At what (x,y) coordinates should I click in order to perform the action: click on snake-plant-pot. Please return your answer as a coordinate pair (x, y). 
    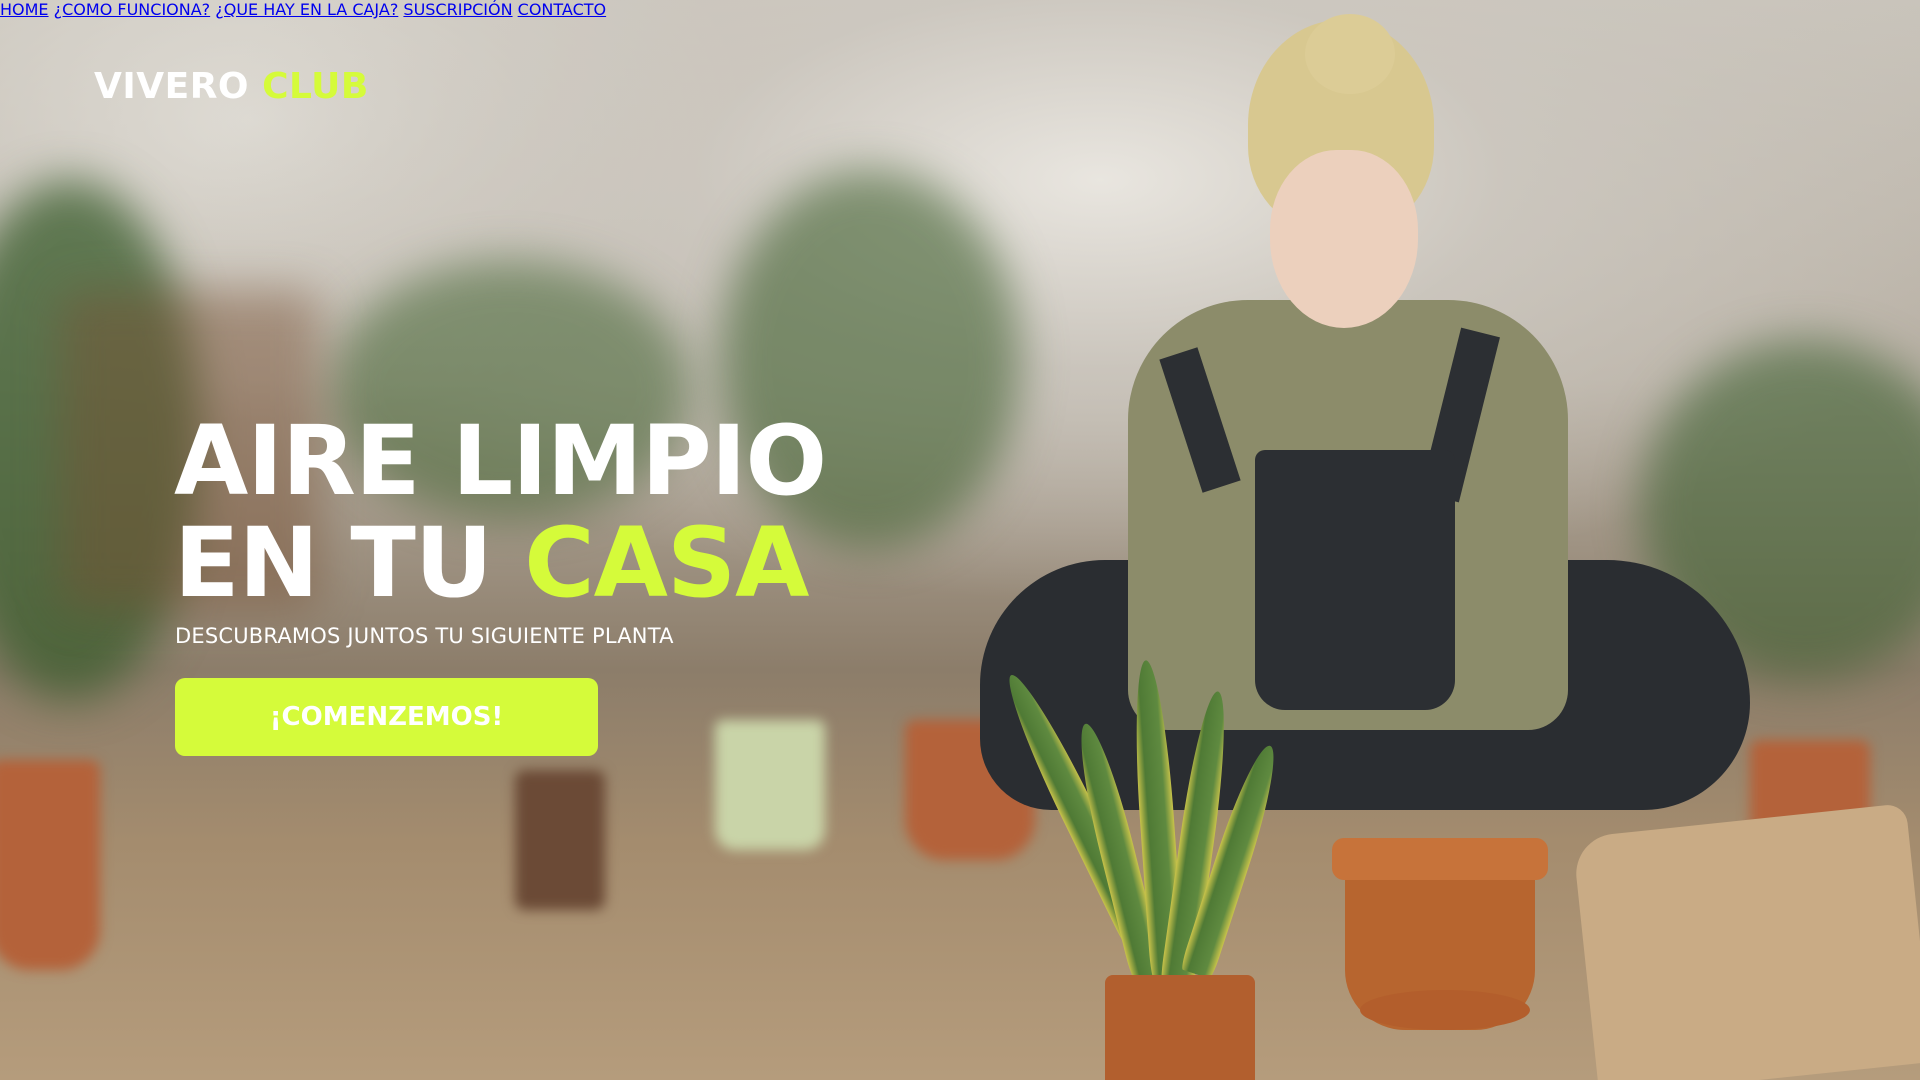
    Looking at the image, I should click on (1180, 1027).